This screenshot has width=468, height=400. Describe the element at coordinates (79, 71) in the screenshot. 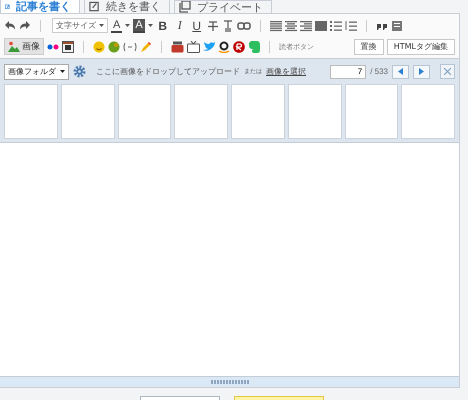

I see `settings-icon` at that location.